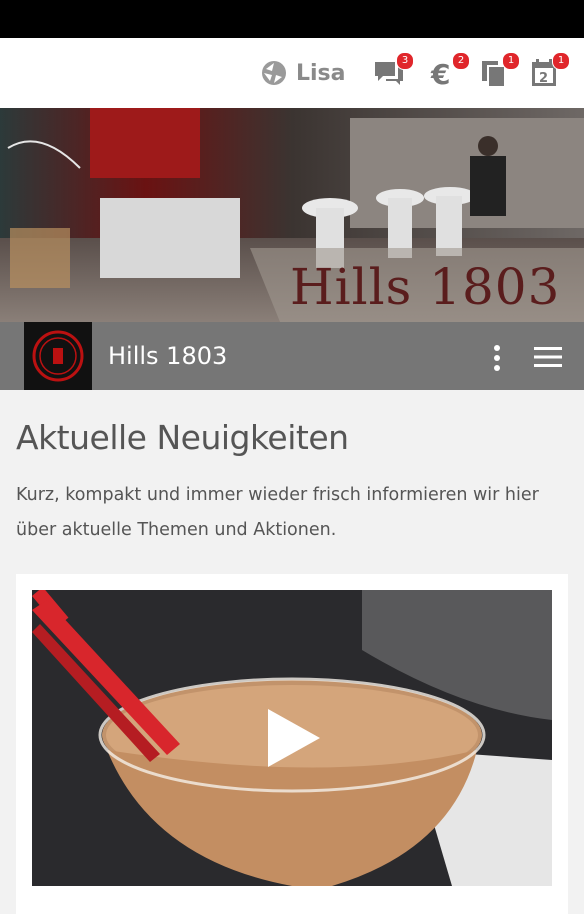  I want to click on more-vert-icon, so click(497, 358).